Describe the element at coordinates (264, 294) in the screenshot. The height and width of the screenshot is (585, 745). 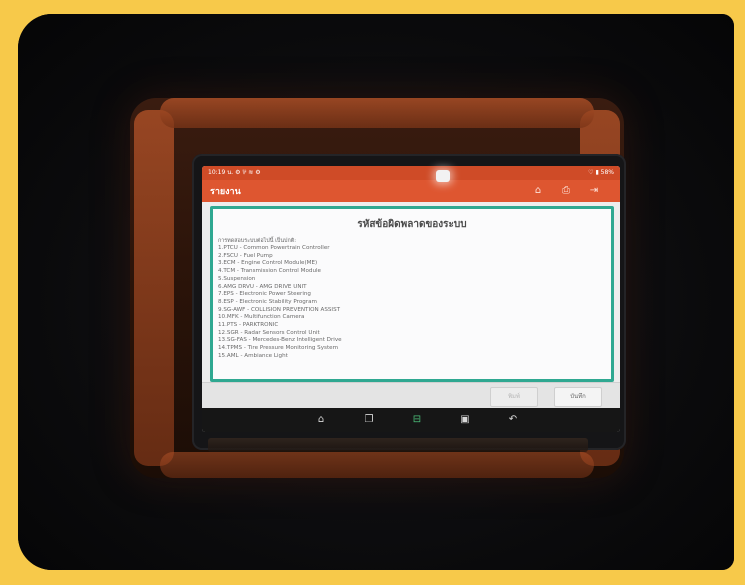
I see `list-item: 7.EPS - Electronic Power Steering` at that location.